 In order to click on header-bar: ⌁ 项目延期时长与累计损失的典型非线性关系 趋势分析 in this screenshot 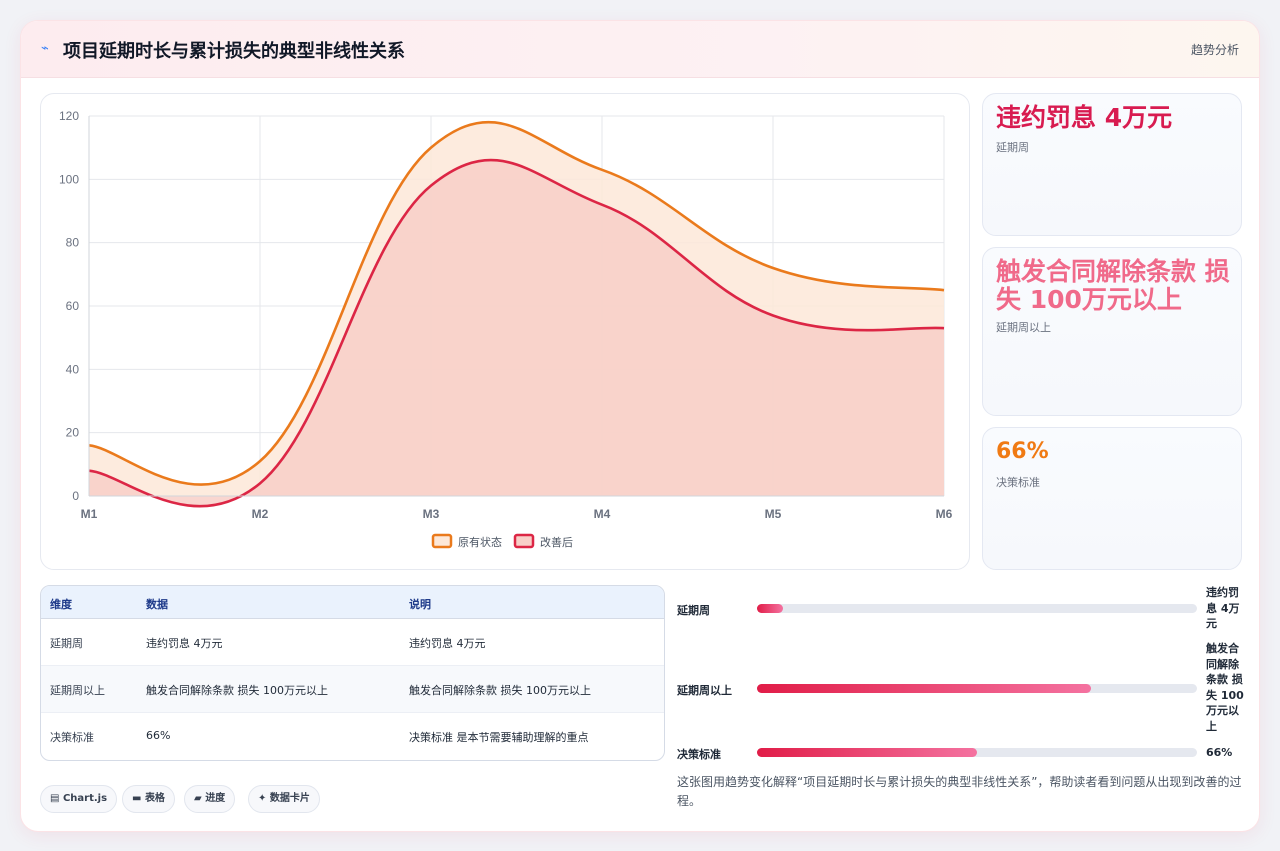, I will do `click(640, 49)`.